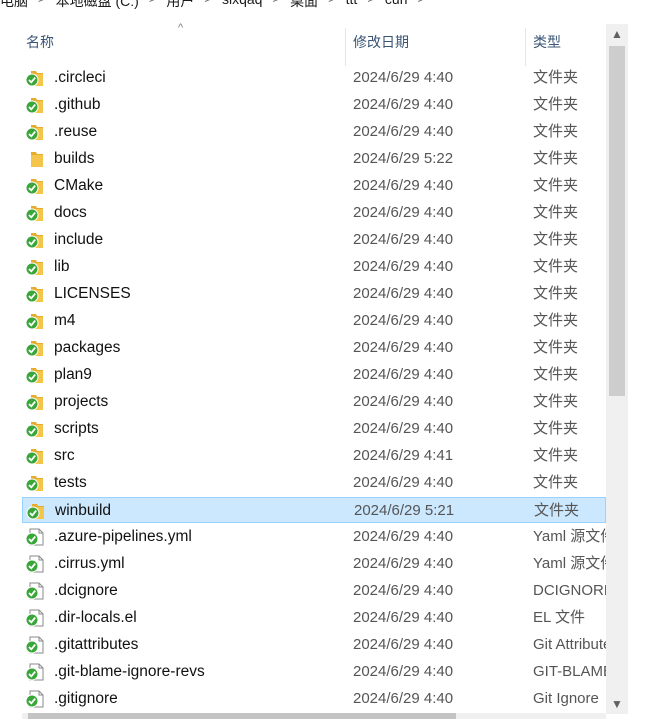 This screenshot has height=719, width=657. What do you see at coordinates (87, 347) in the screenshot?
I see `file-name: packages` at bounding box center [87, 347].